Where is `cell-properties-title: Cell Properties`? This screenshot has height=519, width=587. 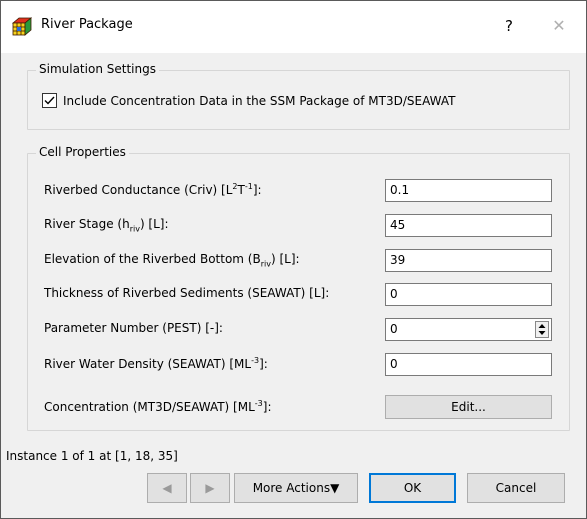
cell-properties-title: Cell Properties is located at coordinates (82, 152).